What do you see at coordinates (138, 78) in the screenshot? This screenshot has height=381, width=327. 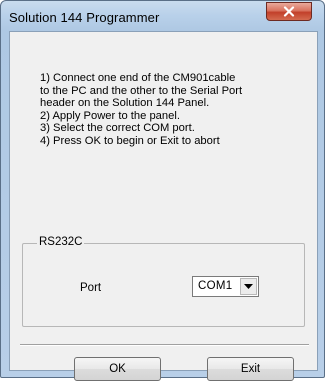 I see `instruction-line: 1) Connect one end of the CM901cable` at bounding box center [138, 78].